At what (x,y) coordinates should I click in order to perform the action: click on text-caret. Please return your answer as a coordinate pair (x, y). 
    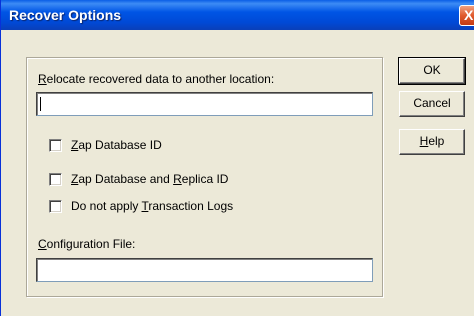
    Looking at the image, I should click on (40, 104).